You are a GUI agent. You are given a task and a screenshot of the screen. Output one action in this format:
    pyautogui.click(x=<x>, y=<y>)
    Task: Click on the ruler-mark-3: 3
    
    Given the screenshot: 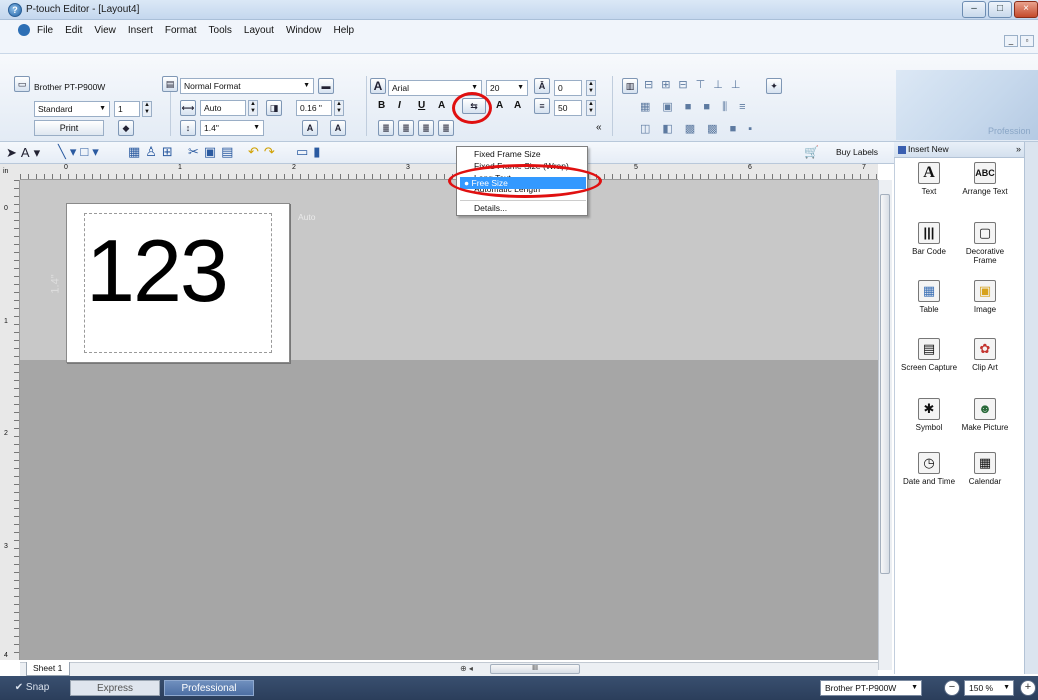 What is the action you would take?
    pyautogui.click(x=408, y=167)
    